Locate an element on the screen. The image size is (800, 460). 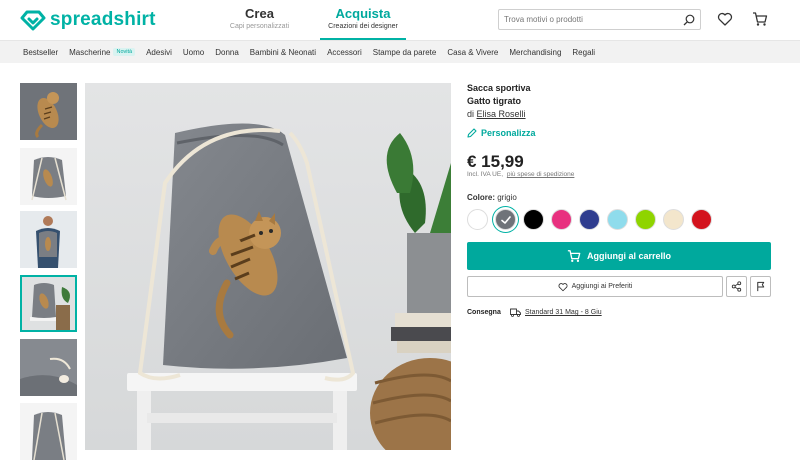
bag-back-image is located at coordinates (48, 431).